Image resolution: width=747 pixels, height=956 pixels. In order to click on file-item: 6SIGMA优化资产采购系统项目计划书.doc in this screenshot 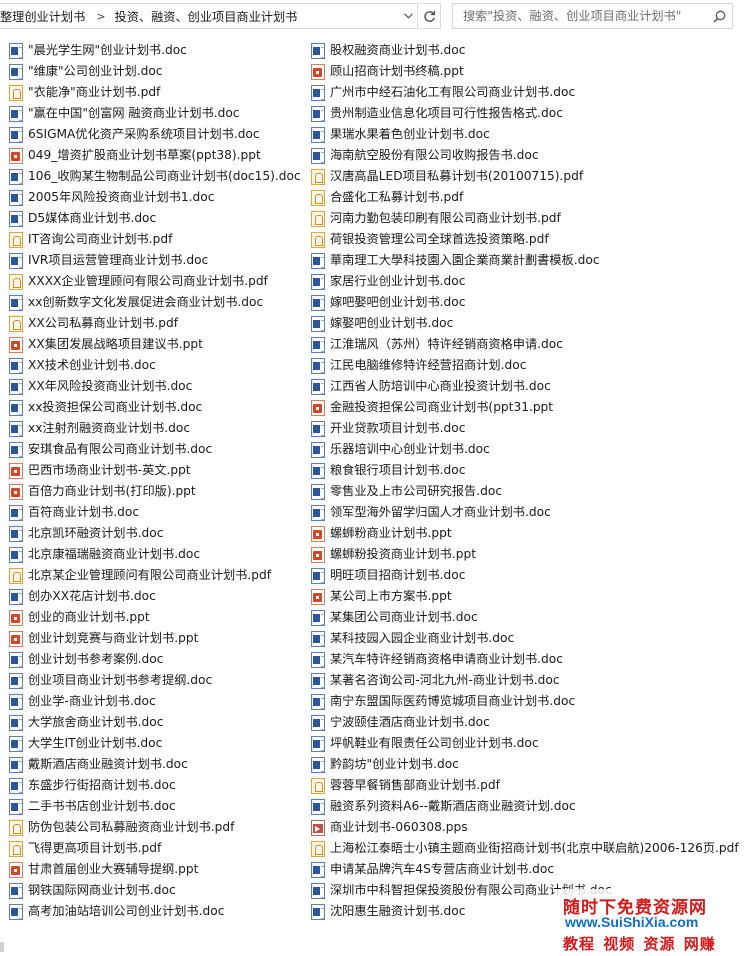, I will do `click(159, 134)`.